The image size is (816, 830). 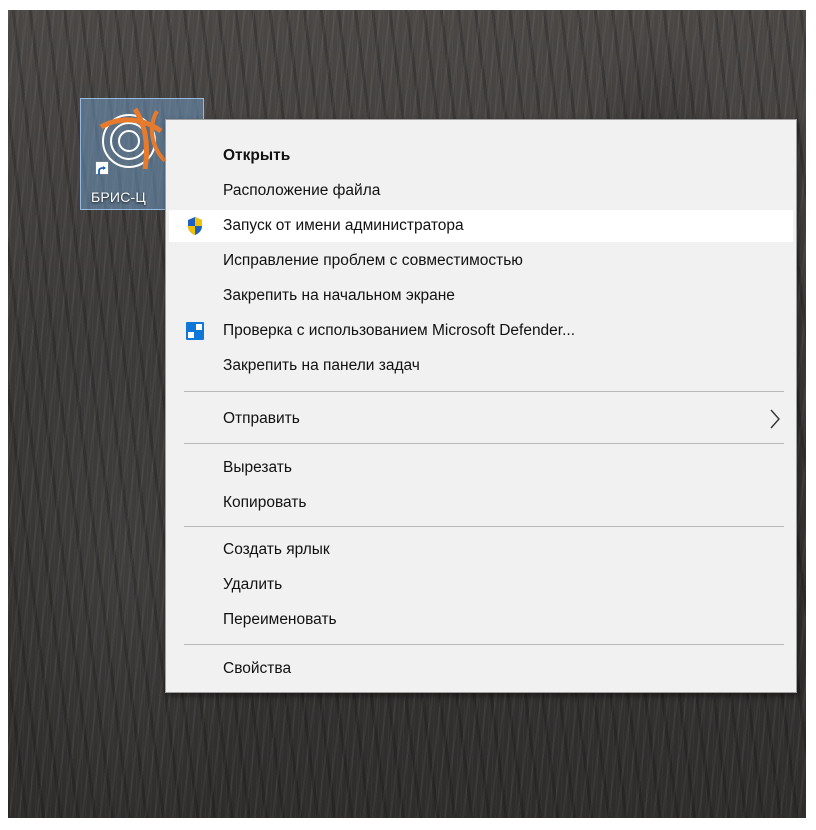 I want to click on menu-item-cut: Вырезать, so click(x=481, y=468).